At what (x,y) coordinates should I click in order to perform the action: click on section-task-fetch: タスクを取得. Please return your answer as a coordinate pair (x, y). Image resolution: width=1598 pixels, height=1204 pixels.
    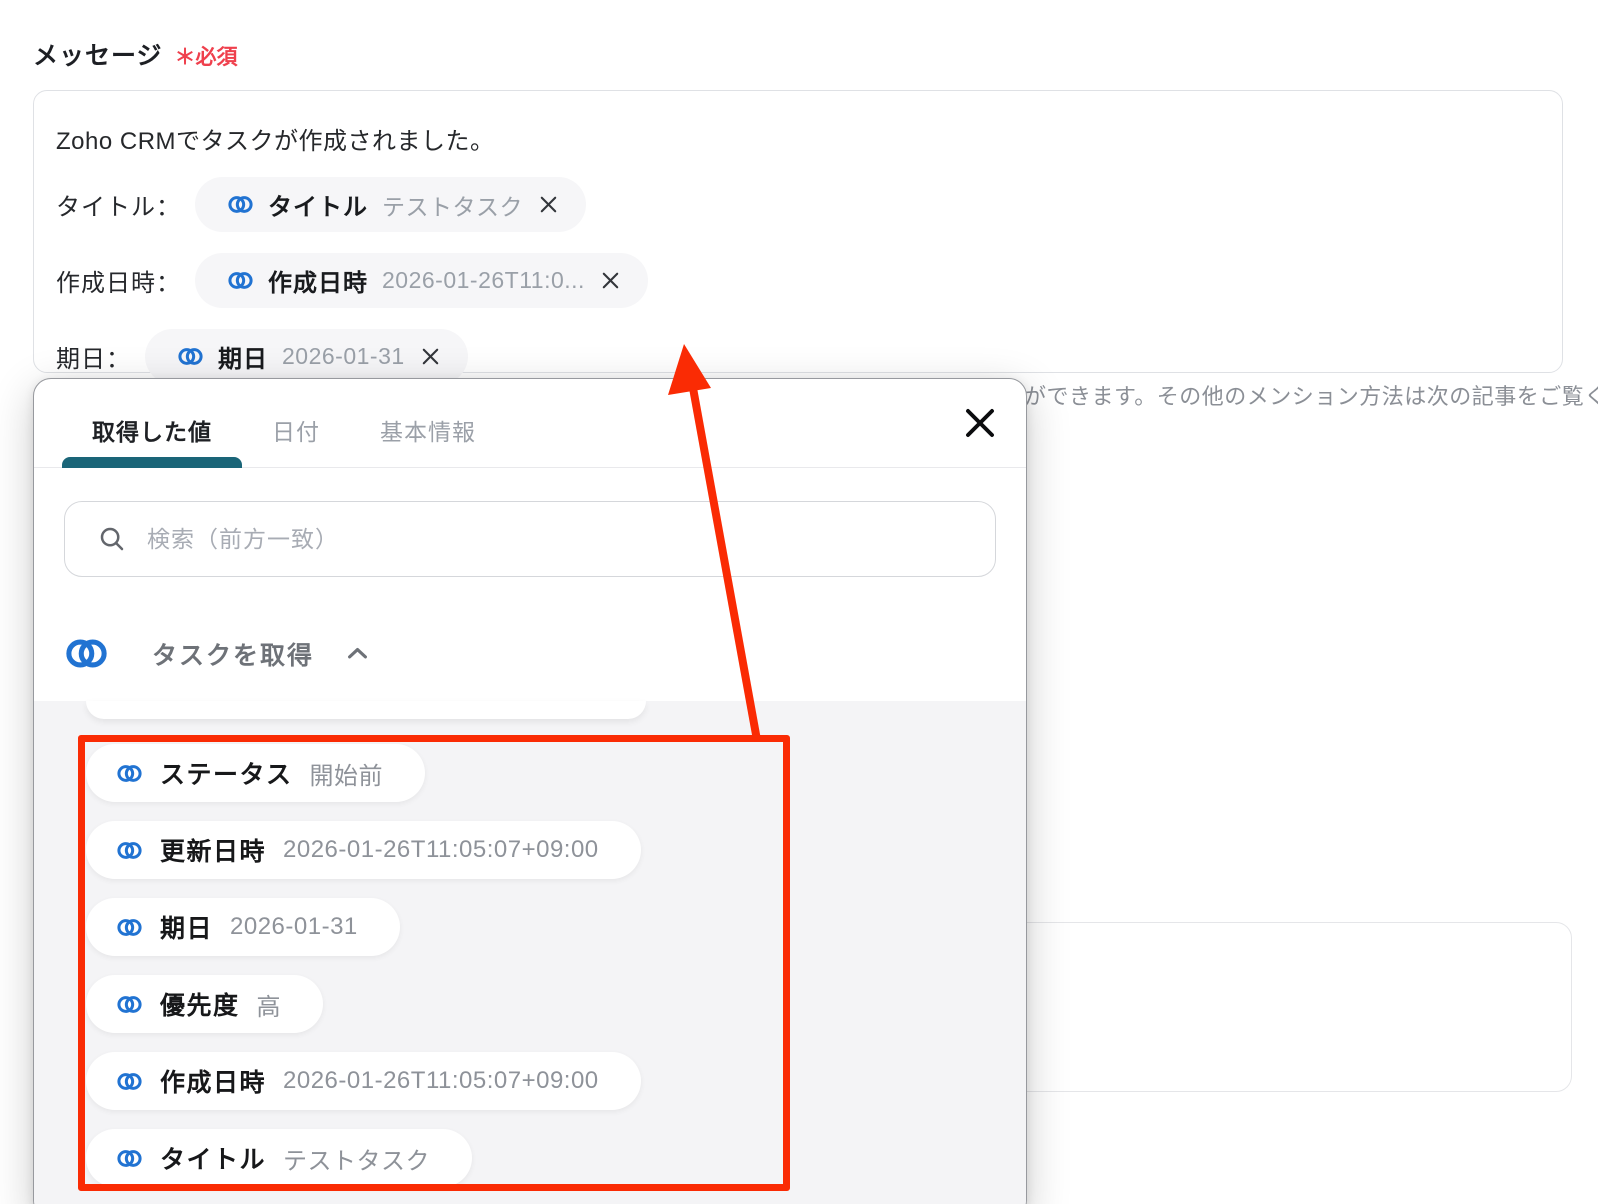
    Looking at the image, I should click on (545, 653).